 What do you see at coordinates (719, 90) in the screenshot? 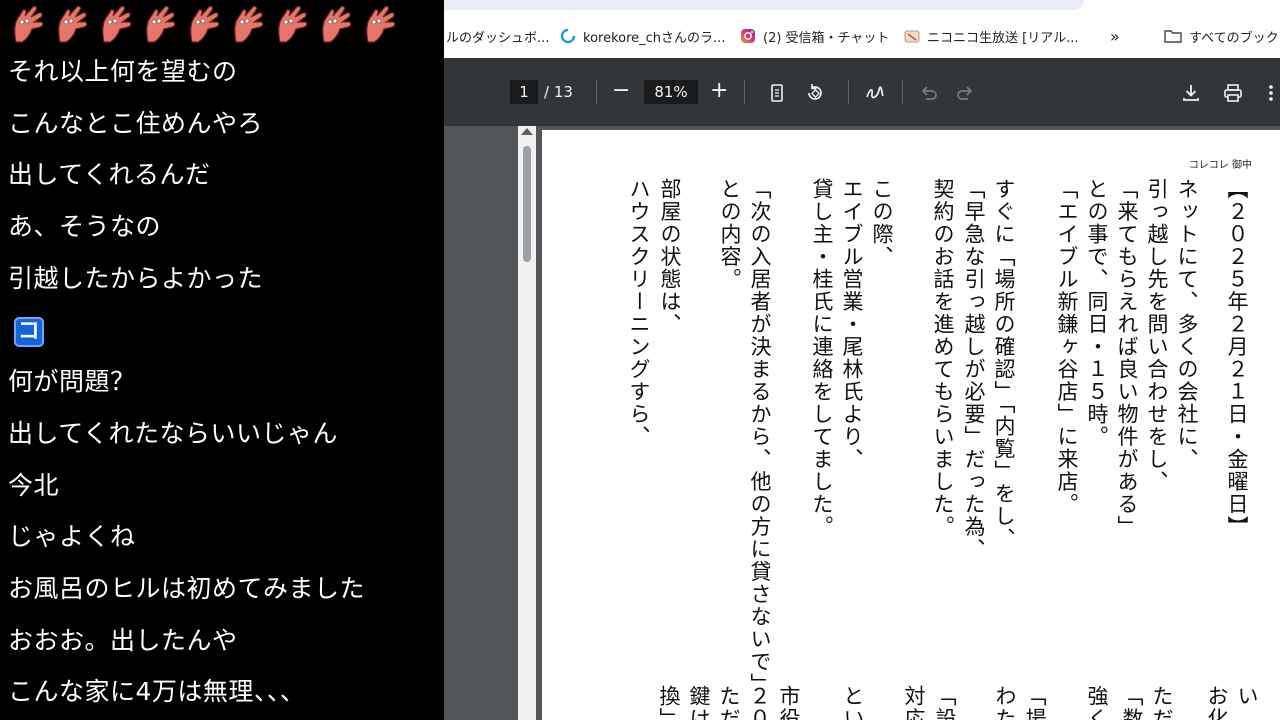
I see `zoom-in-button: +` at bounding box center [719, 90].